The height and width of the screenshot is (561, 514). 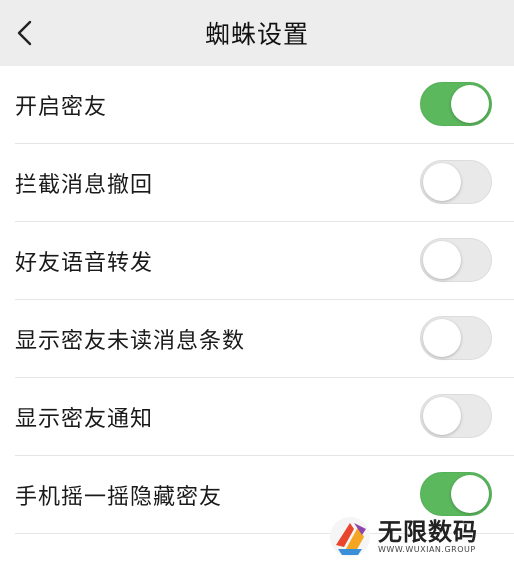 I want to click on shake-hide-toggle, so click(x=456, y=494).